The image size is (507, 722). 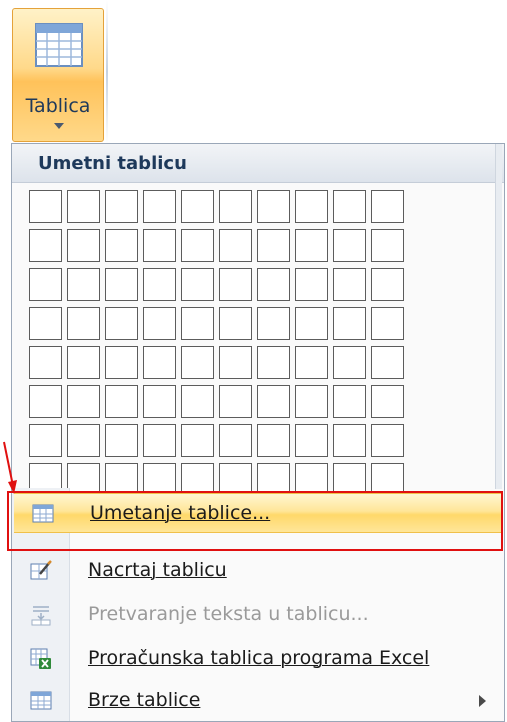 What do you see at coordinates (40, 658) in the screenshot?
I see `excel-sheet-icon` at bounding box center [40, 658].